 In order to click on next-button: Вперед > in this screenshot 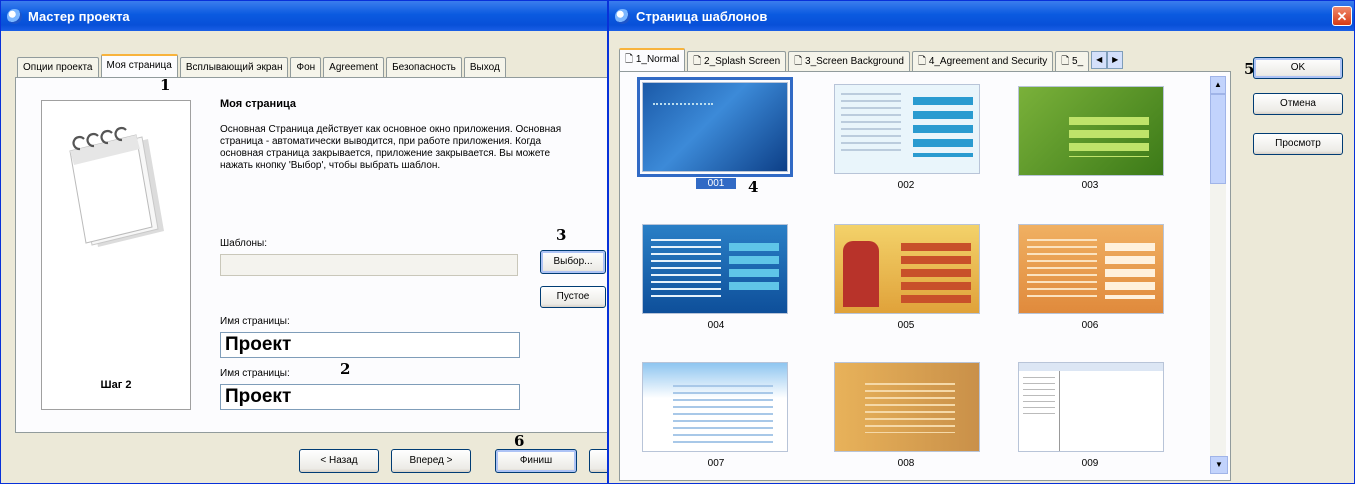, I will do `click(431, 461)`.